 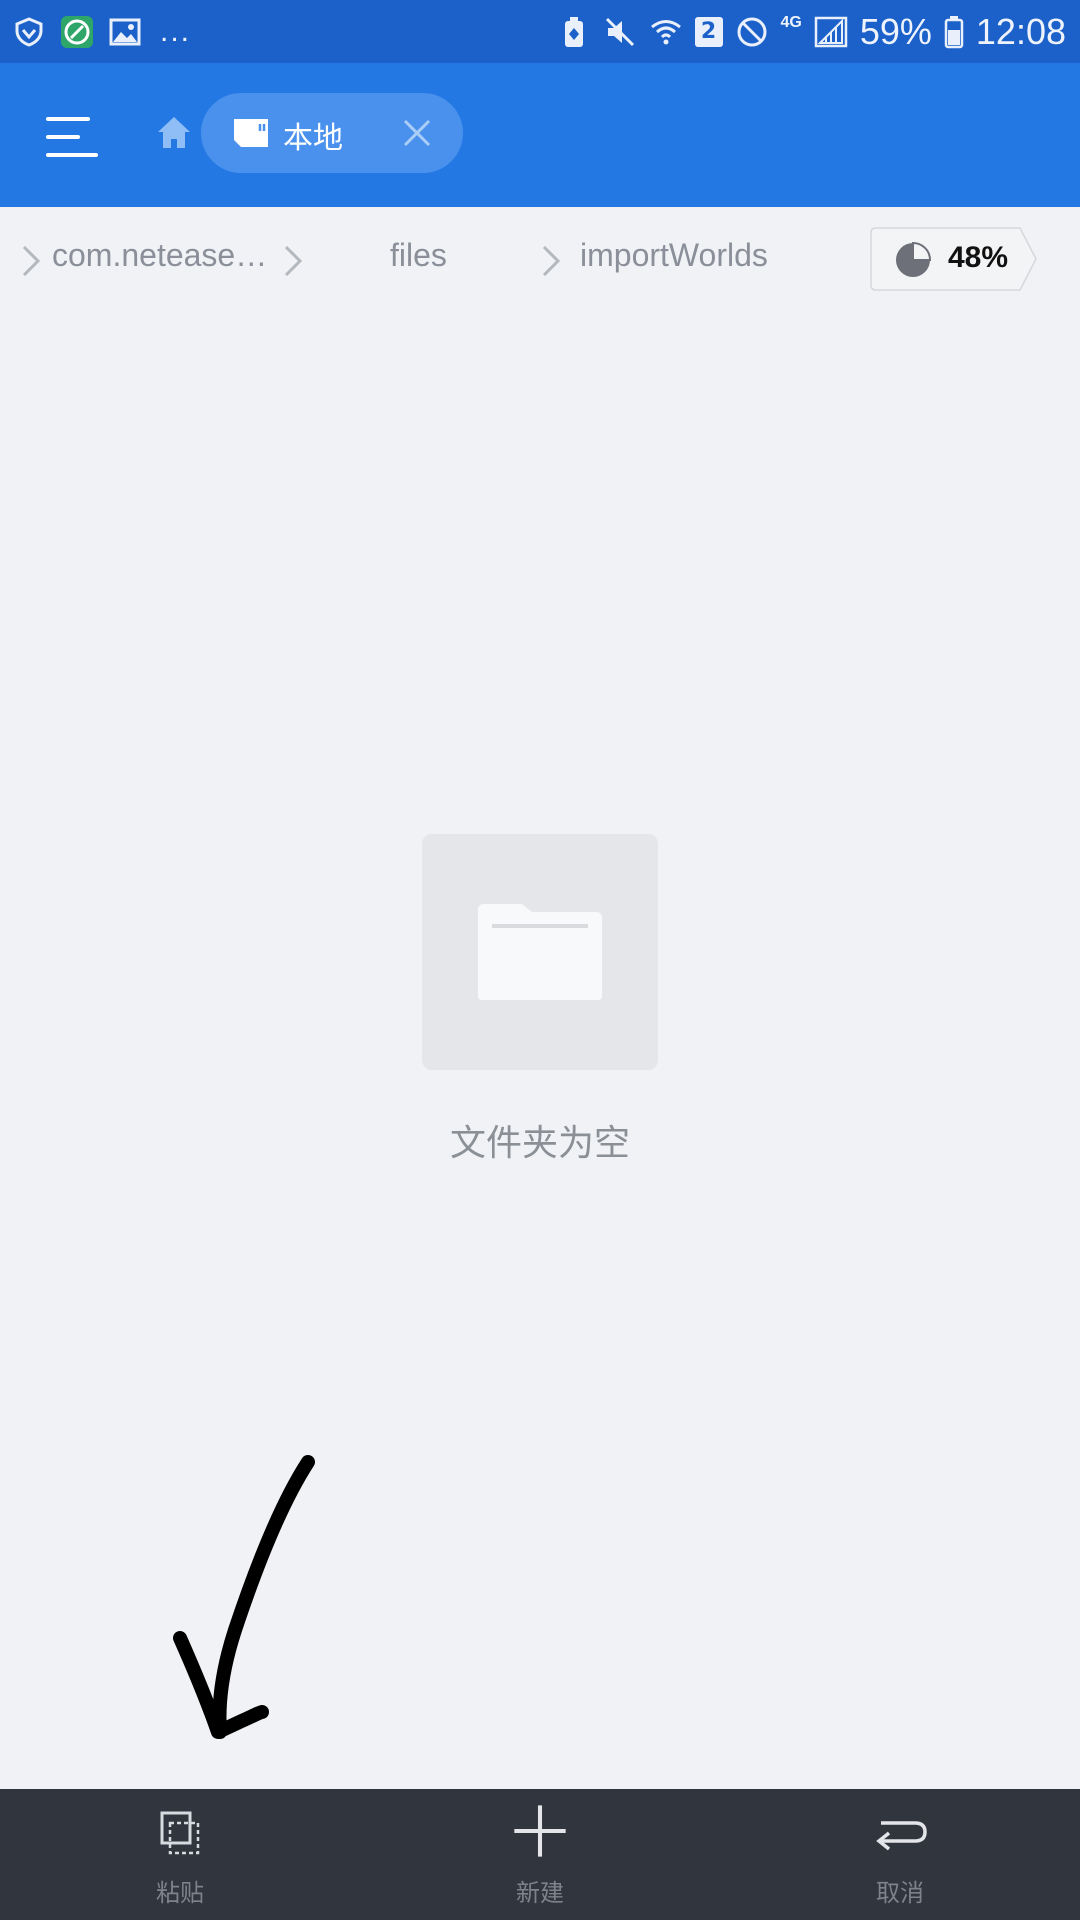 I want to click on clock: 12:08, so click(x=1020, y=31).